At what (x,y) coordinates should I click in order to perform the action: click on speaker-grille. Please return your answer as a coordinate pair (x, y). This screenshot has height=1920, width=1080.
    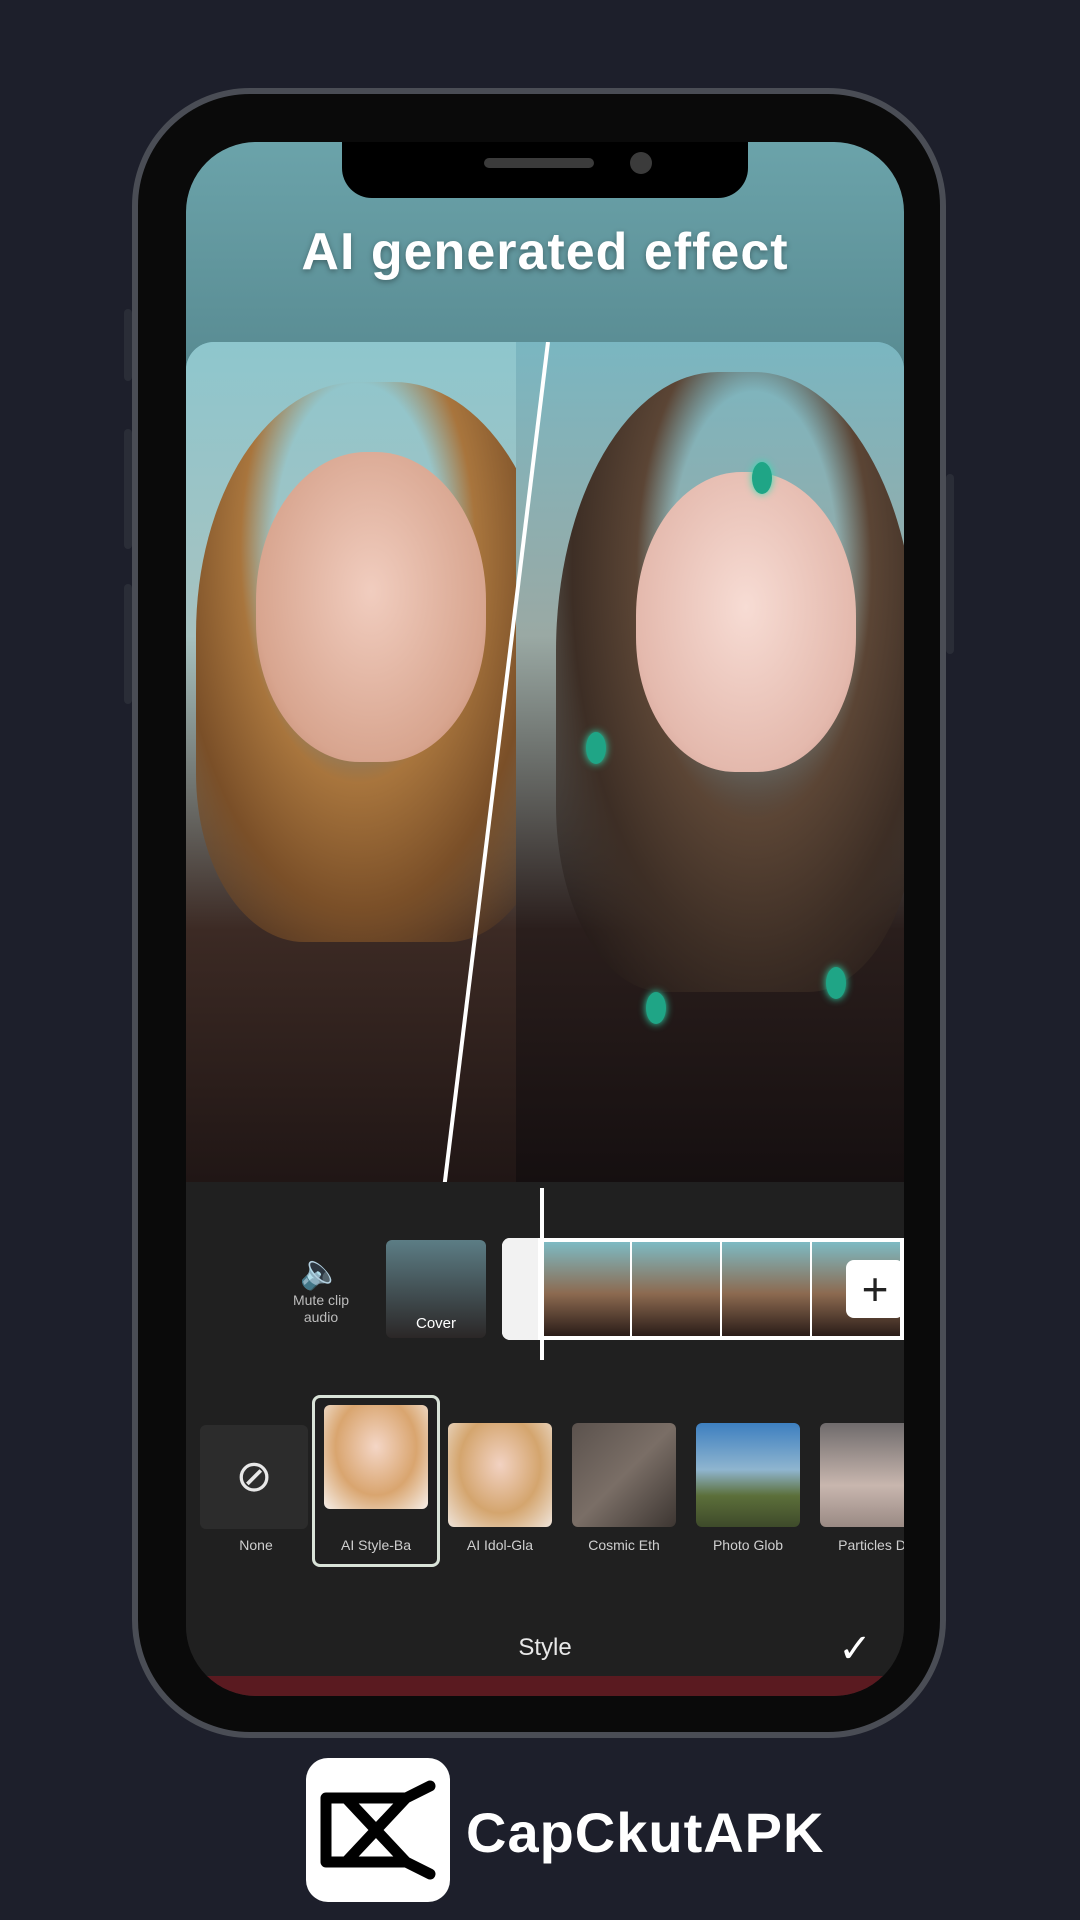
    Looking at the image, I should click on (539, 163).